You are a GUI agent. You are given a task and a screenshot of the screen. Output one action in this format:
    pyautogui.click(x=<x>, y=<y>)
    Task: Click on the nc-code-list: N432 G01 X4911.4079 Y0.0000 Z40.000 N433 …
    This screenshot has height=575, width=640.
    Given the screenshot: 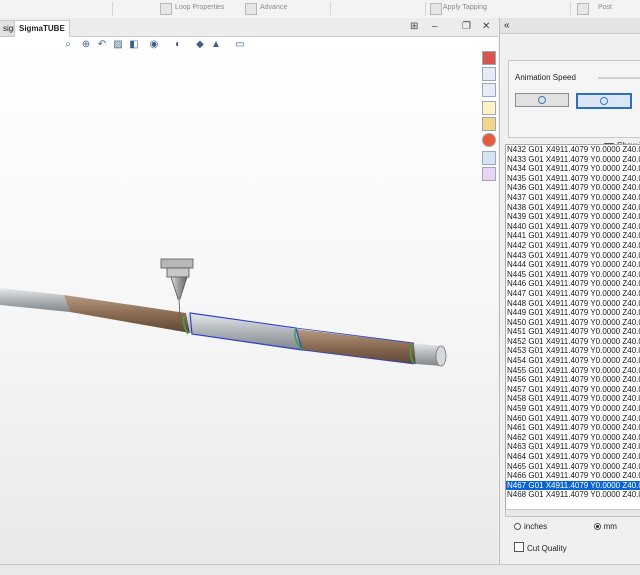 What is the action you would take?
    pyautogui.click(x=572, y=327)
    